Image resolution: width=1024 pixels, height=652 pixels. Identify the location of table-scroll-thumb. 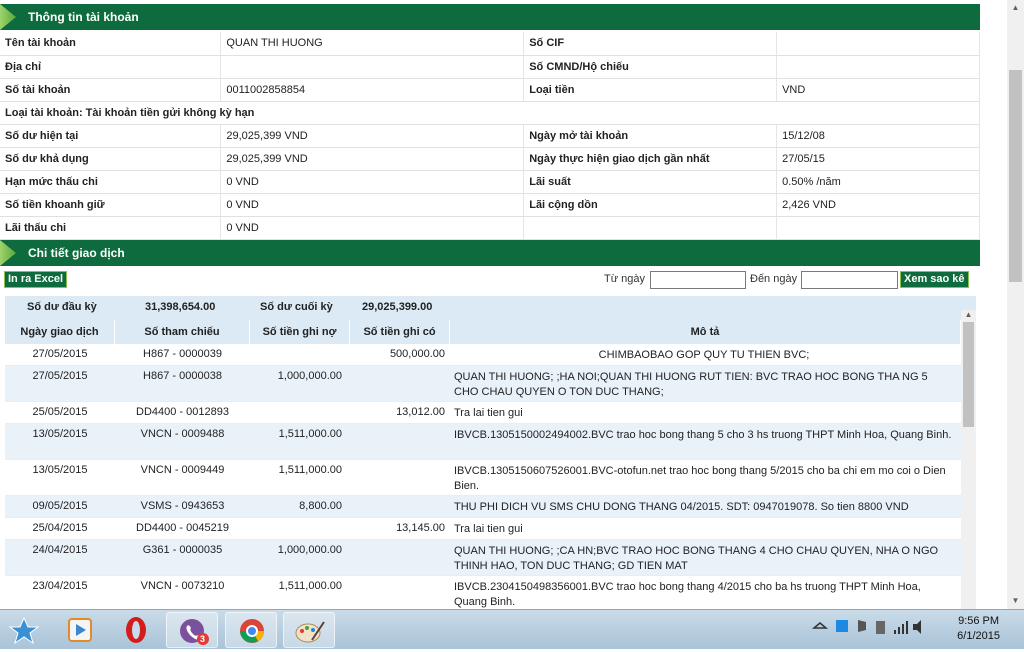
(968, 374).